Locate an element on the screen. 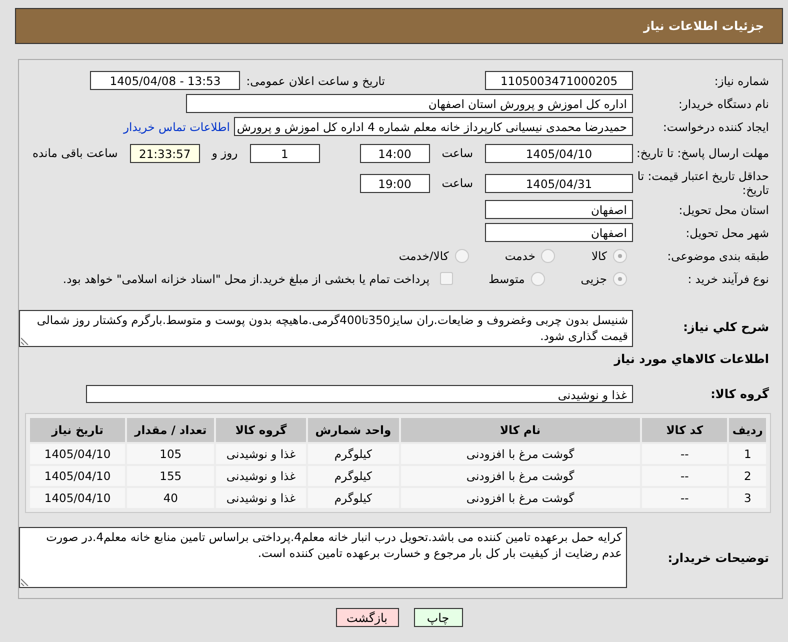 The height and width of the screenshot is (642, 788). remaining-label: ساعت باقی مانده is located at coordinates (75, 153).